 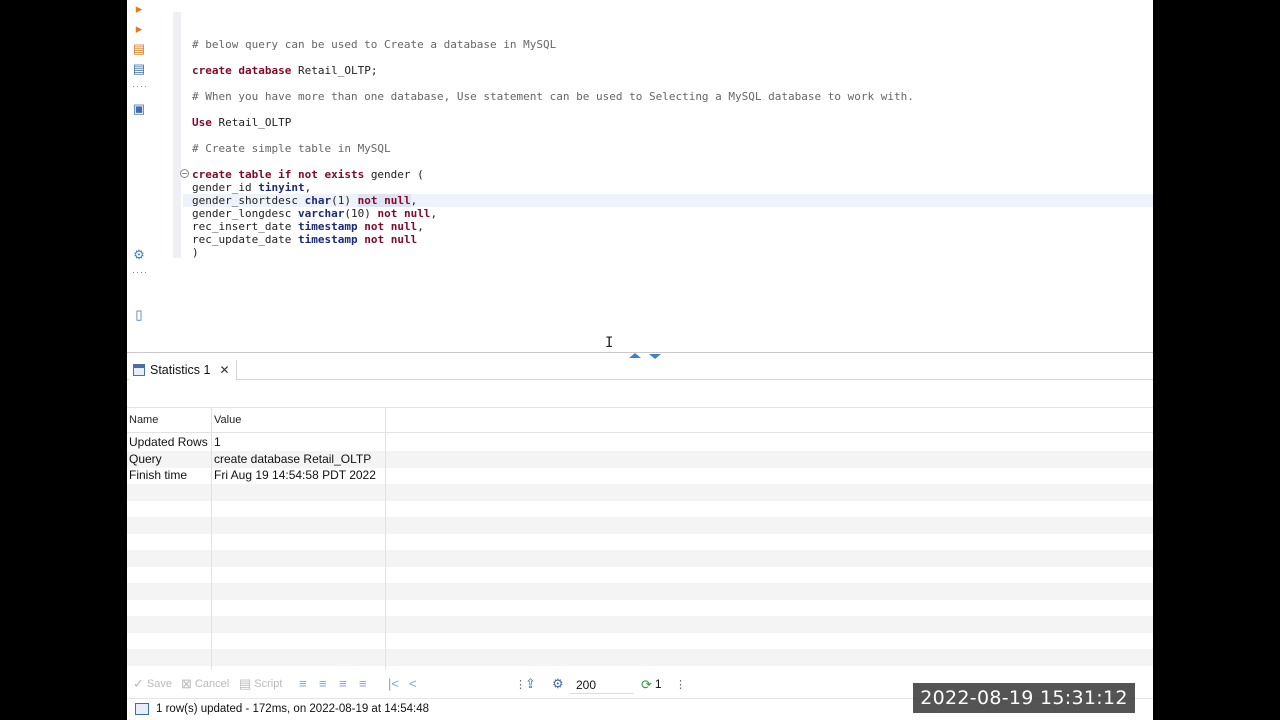 What do you see at coordinates (295, 475) in the screenshot?
I see `cell-value: Fri Aug 19 14:54:58 PDT 2022` at bounding box center [295, 475].